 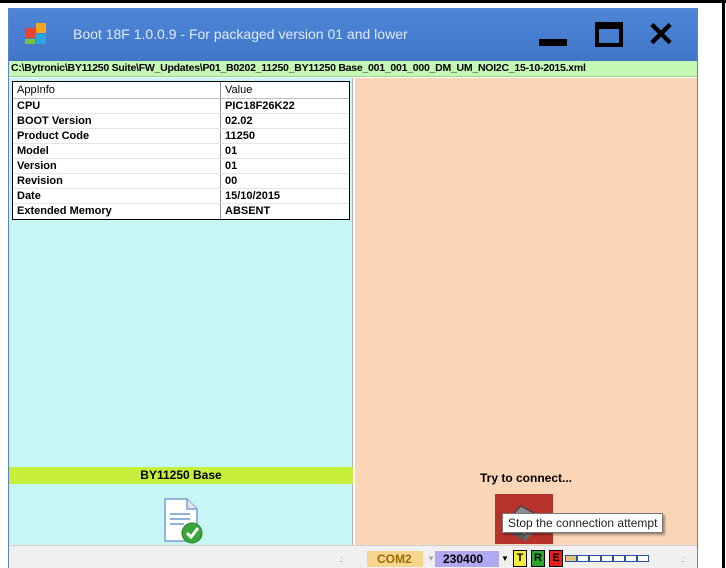 What do you see at coordinates (117, 90) in the screenshot?
I see `column-header-appinfo: AppInfo` at bounding box center [117, 90].